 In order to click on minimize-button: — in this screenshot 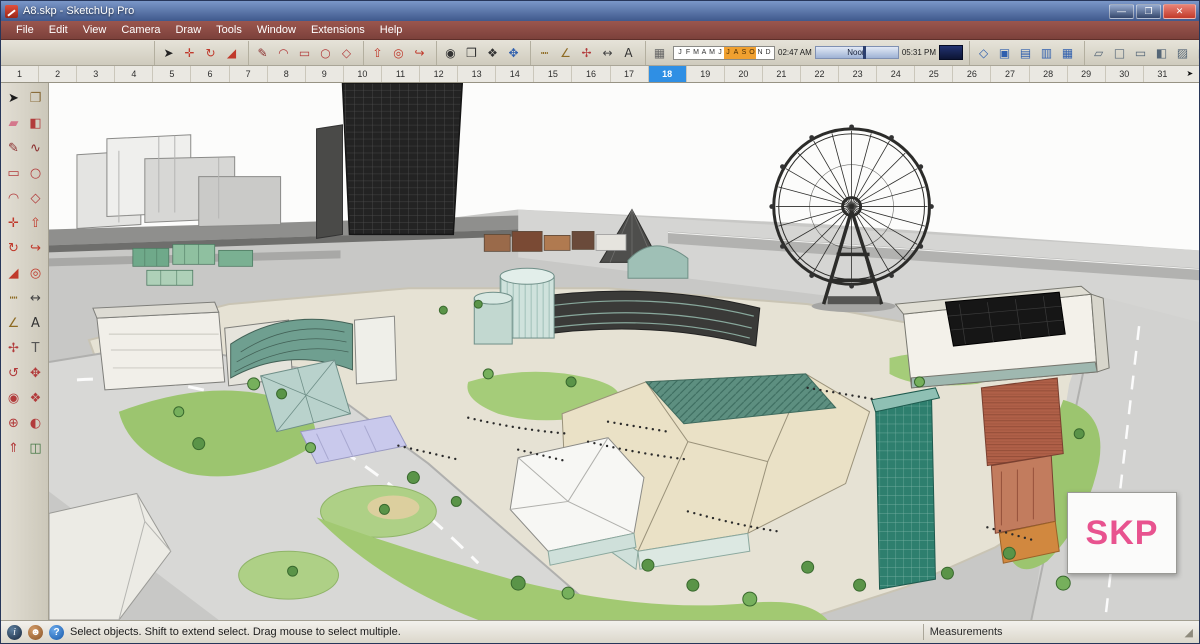, I will do `click(1121, 11)`.